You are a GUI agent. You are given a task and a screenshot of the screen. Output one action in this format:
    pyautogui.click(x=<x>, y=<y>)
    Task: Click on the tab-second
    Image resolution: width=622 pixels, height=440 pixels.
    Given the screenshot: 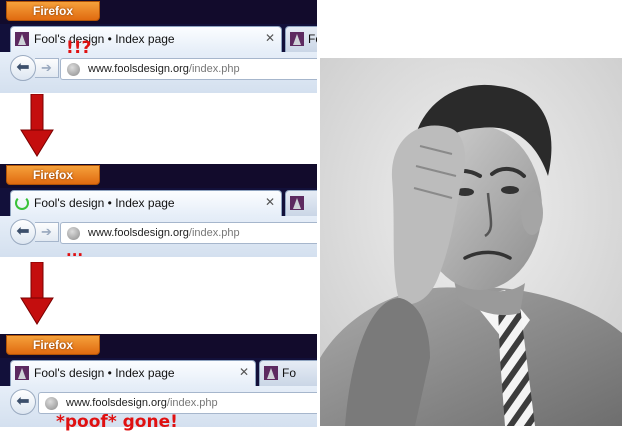 What is the action you would take?
    pyautogui.click(x=301, y=203)
    